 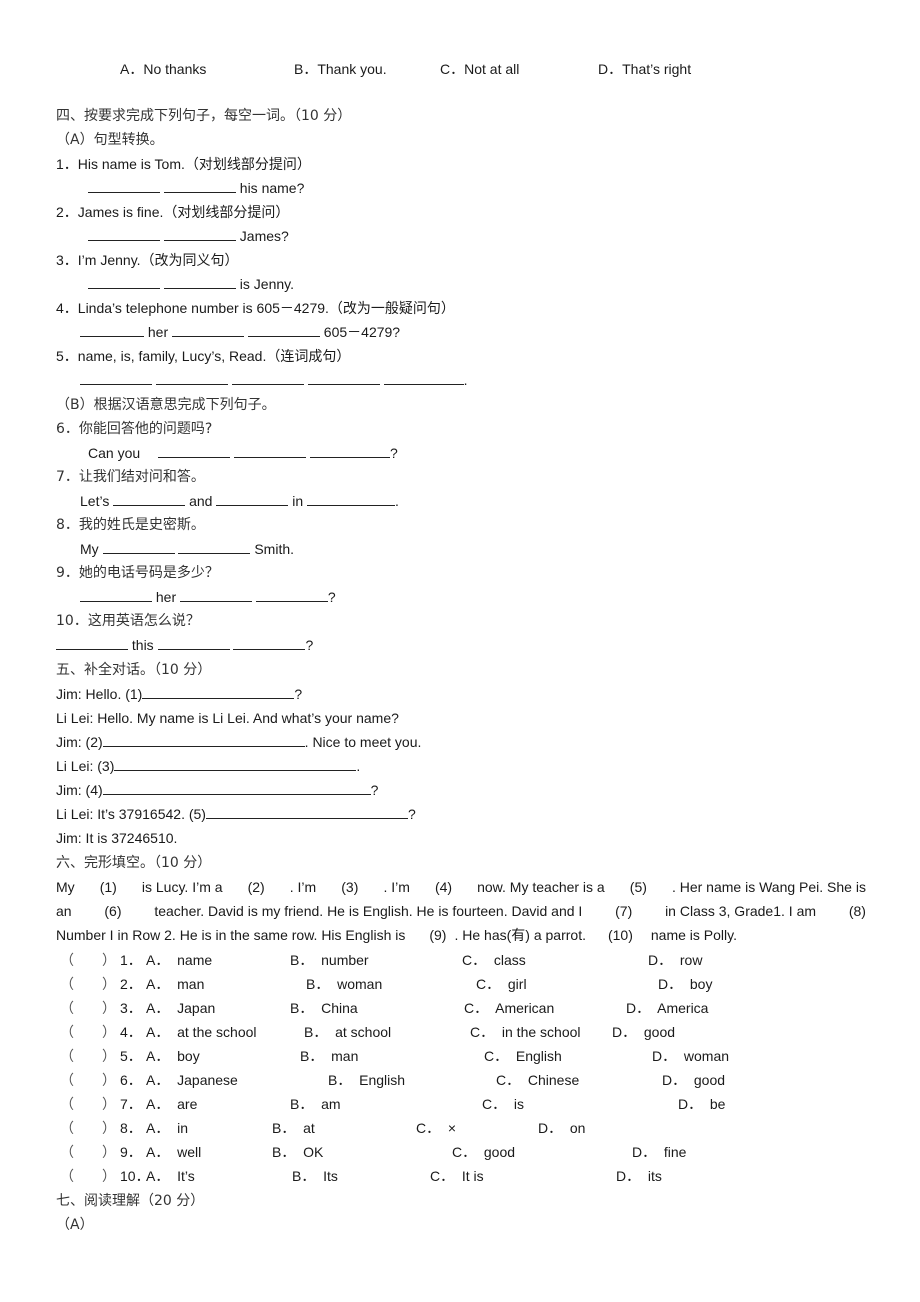 What do you see at coordinates (690, 1056) in the screenshot?
I see `option-d: D． woman` at bounding box center [690, 1056].